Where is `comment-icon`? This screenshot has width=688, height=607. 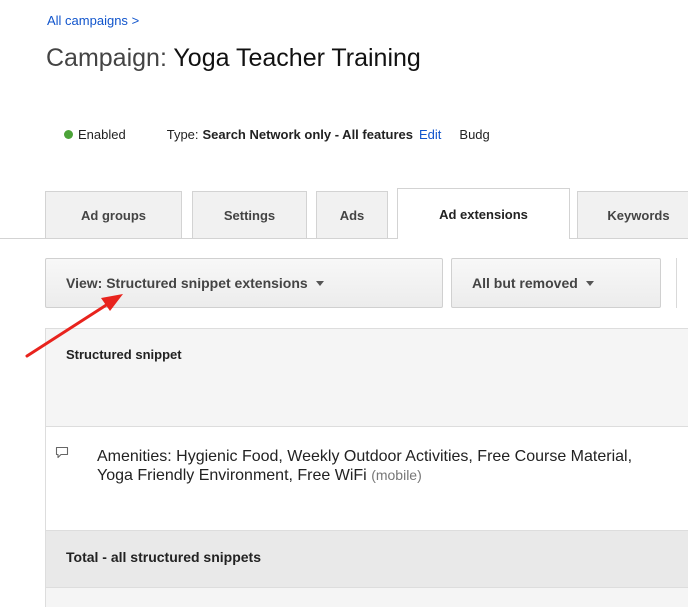 comment-icon is located at coordinates (62, 452).